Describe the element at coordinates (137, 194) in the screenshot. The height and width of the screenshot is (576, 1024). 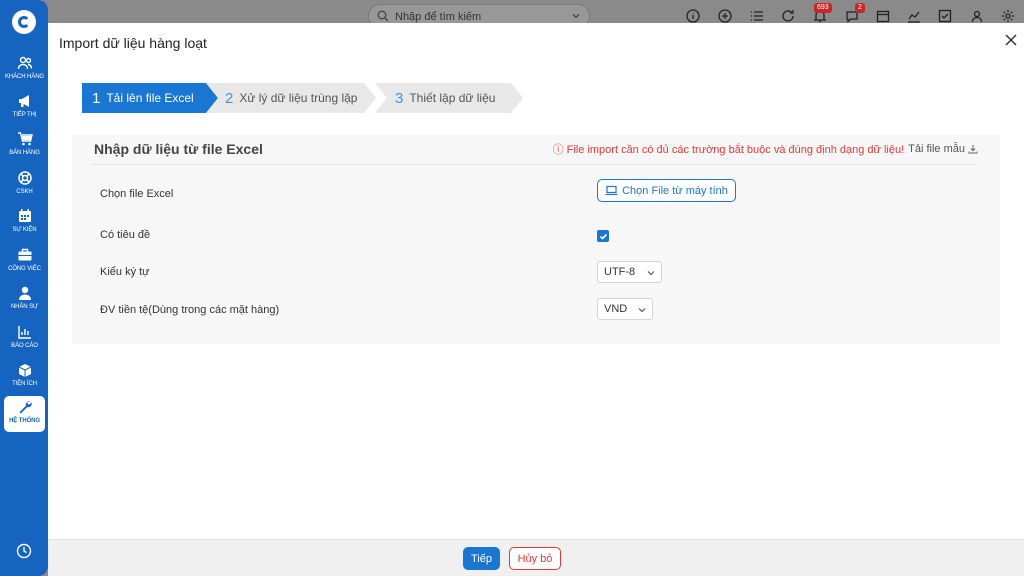
I see `choose-file-label: Chọn file Excel` at that location.